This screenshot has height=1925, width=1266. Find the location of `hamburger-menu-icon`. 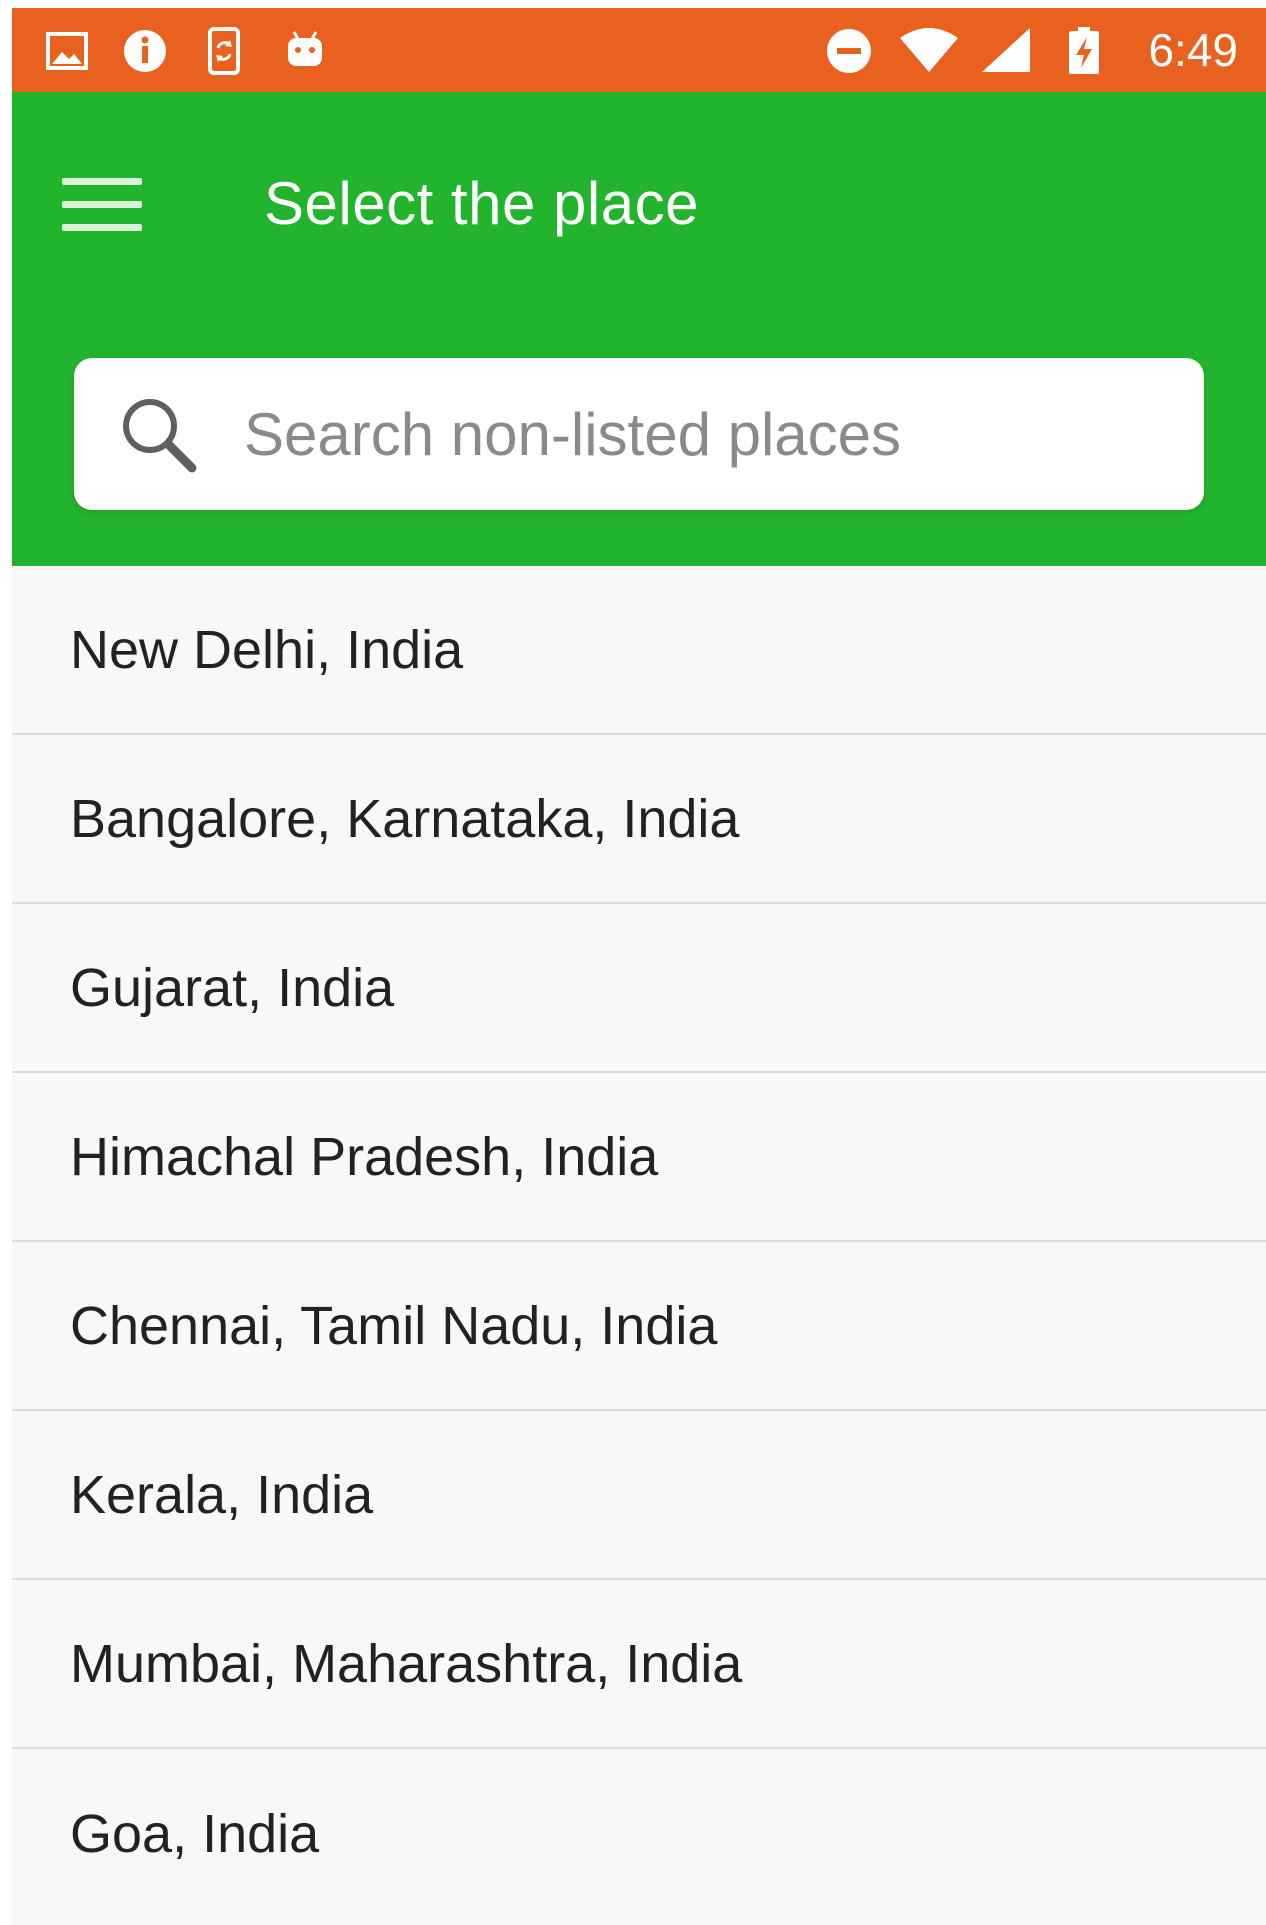

hamburger-menu-icon is located at coordinates (102, 204).